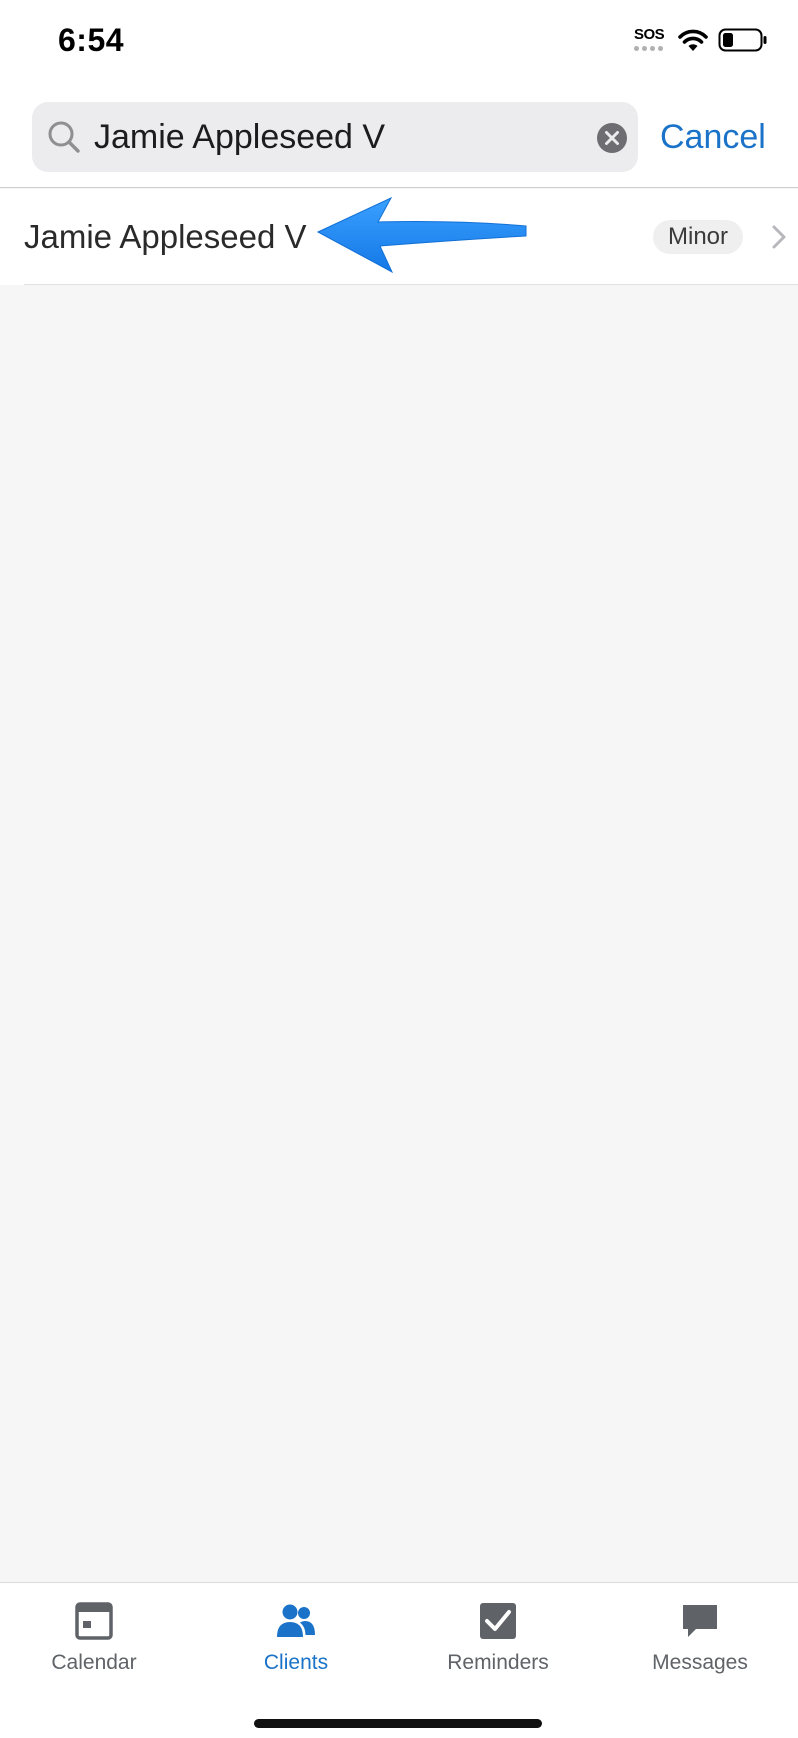 The width and height of the screenshot is (798, 1738). I want to click on tab-messages: Messages, so click(700, 1633).